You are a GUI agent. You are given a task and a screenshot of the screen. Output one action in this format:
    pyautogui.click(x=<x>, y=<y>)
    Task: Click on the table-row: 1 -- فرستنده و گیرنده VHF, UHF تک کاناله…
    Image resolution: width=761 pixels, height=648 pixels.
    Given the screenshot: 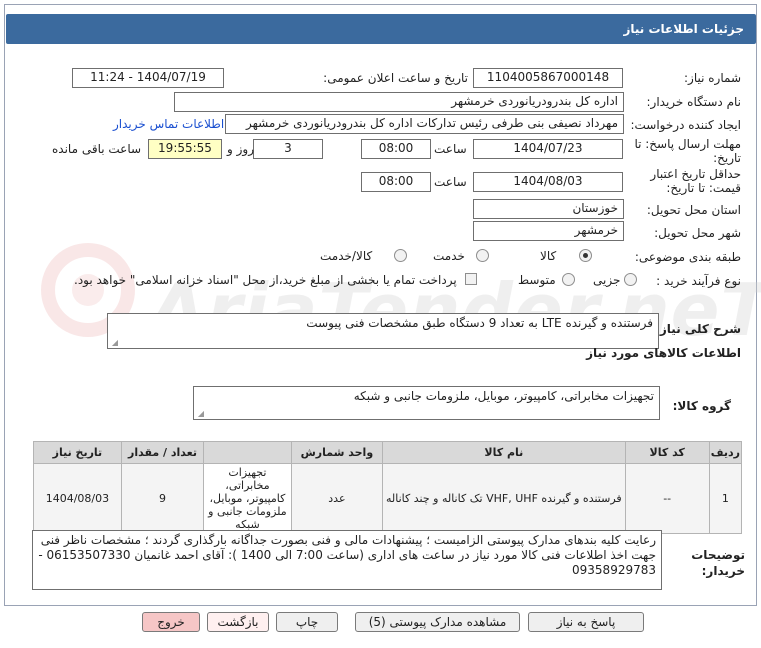 What is the action you would take?
    pyautogui.click(x=388, y=498)
    